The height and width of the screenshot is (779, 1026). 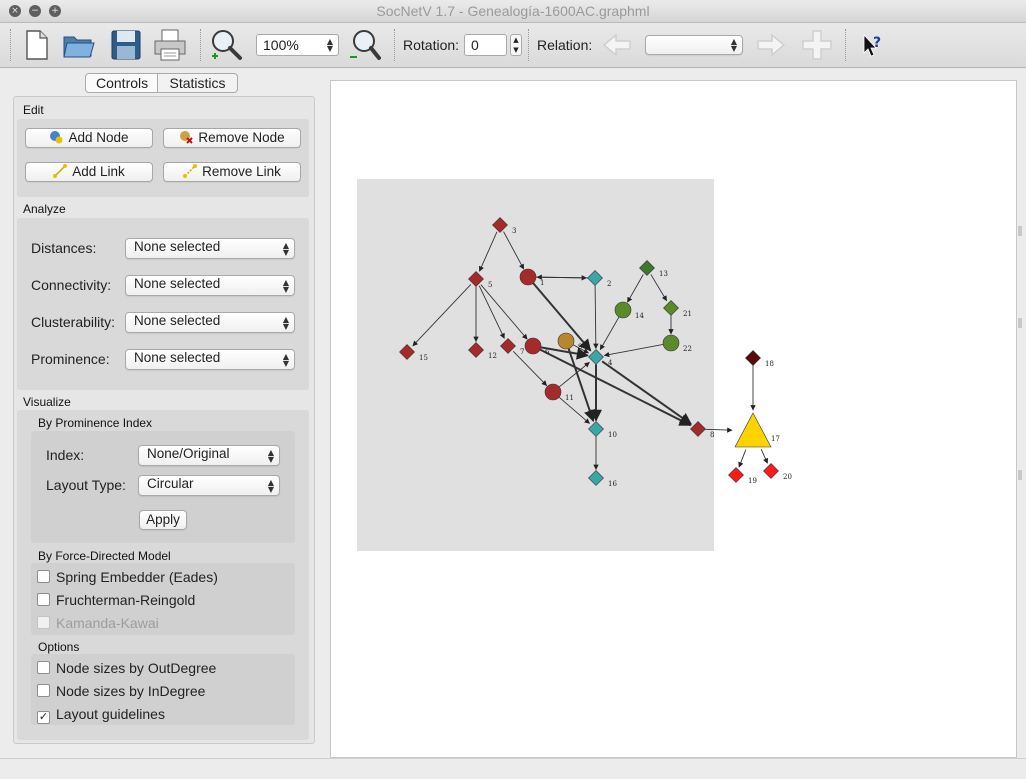 What do you see at coordinates (618, 45) in the screenshot?
I see `back-arrow-icon` at bounding box center [618, 45].